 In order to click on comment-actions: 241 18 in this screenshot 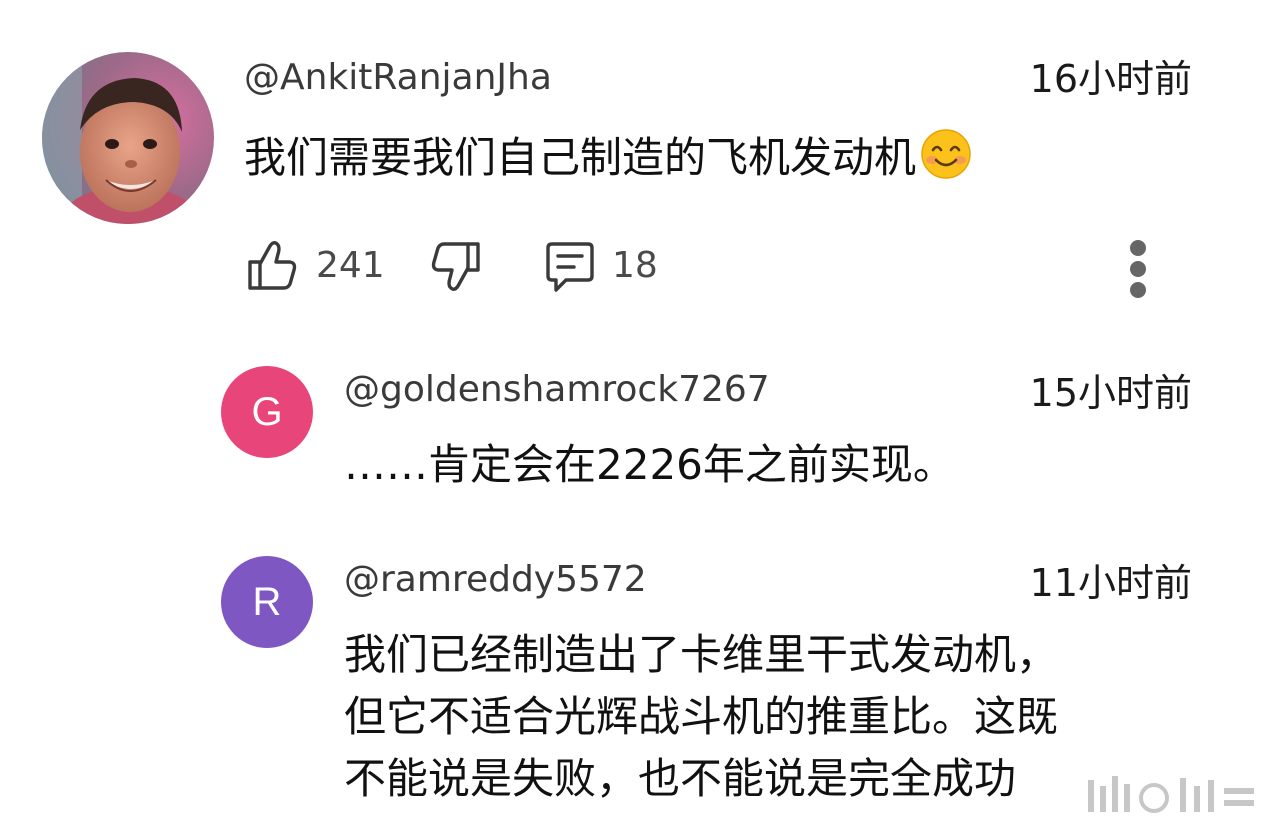, I will do `click(724, 266)`.